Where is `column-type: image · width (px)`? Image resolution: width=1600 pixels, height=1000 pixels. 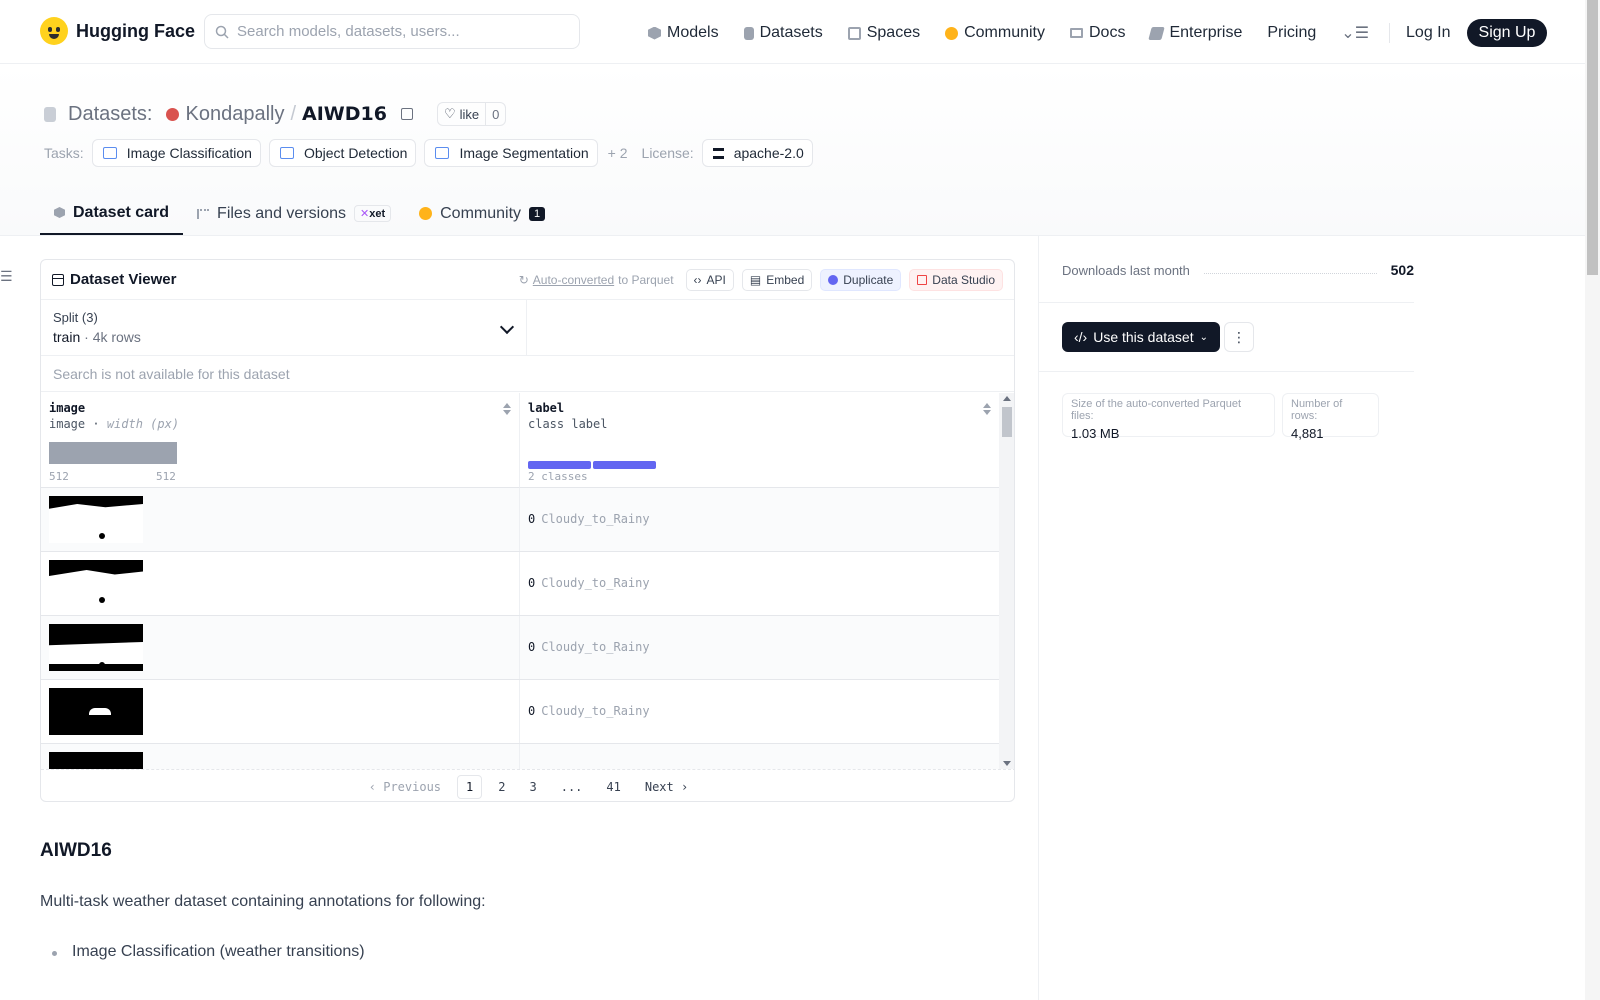 column-type: image · width (px) is located at coordinates (114, 424).